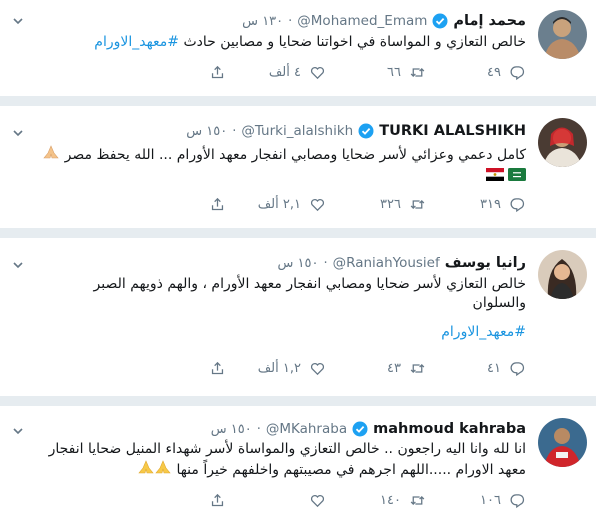 This screenshot has height=528, width=596. What do you see at coordinates (506, 175) in the screenshot?
I see `flag-emojis` at bounding box center [506, 175].